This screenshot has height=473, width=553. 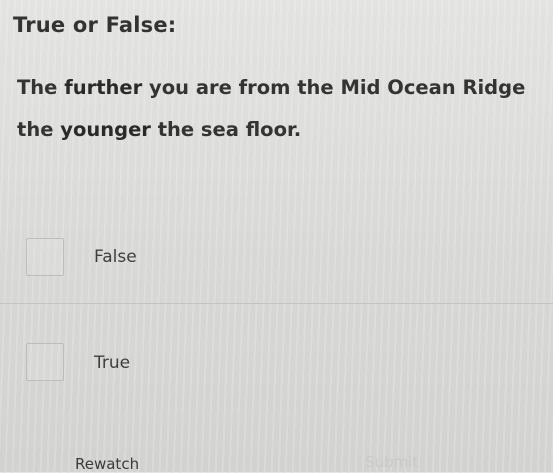 I want to click on question-label: True or False:, so click(x=95, y=25).